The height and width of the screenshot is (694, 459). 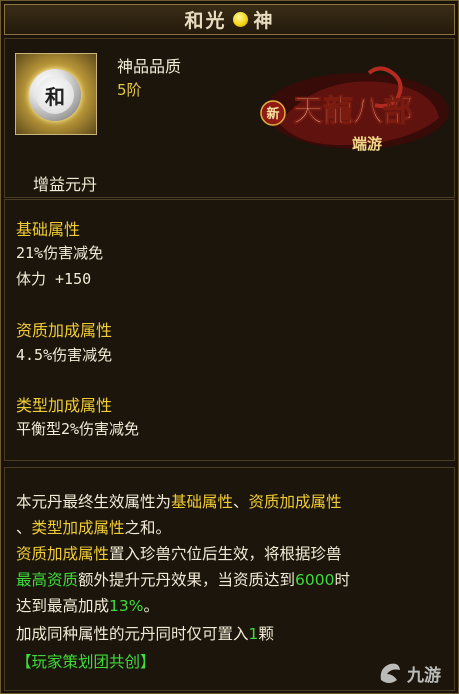 What do you see at coordinates (87, 606) in the screenshot?
I see `desc-line-5: 达到最高加成13%。` at bounding box center [87, 606].